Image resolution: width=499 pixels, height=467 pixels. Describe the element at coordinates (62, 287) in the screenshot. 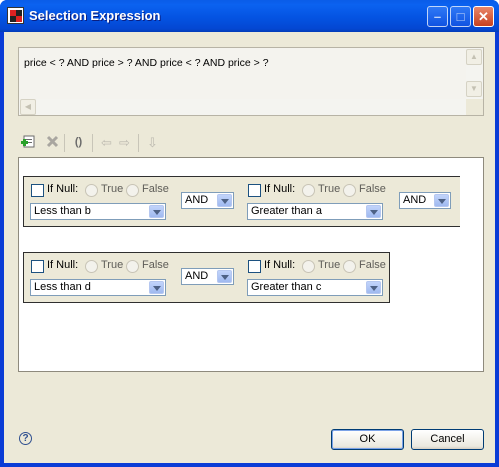

I see `operator-value: Less than d` at that location.